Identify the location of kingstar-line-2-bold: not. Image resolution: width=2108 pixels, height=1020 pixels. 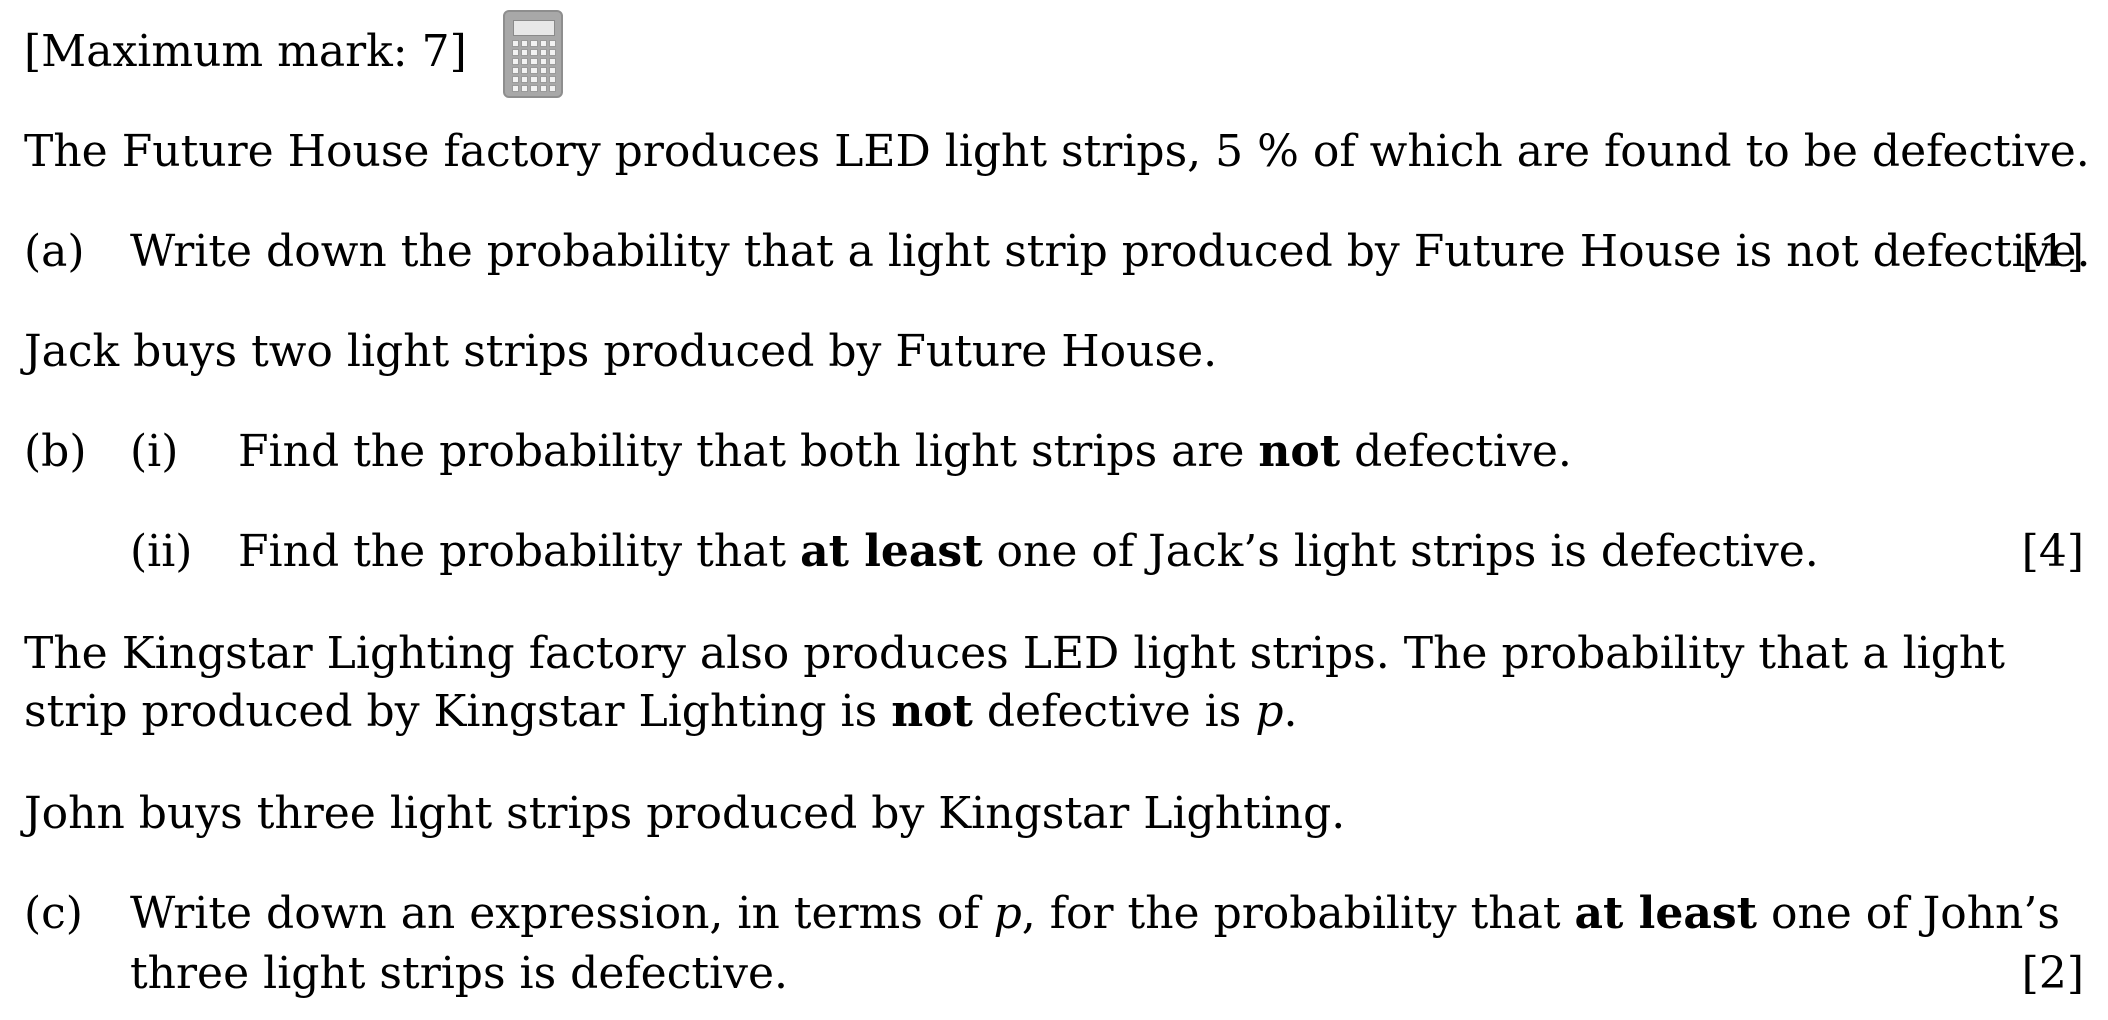
(932, 711).